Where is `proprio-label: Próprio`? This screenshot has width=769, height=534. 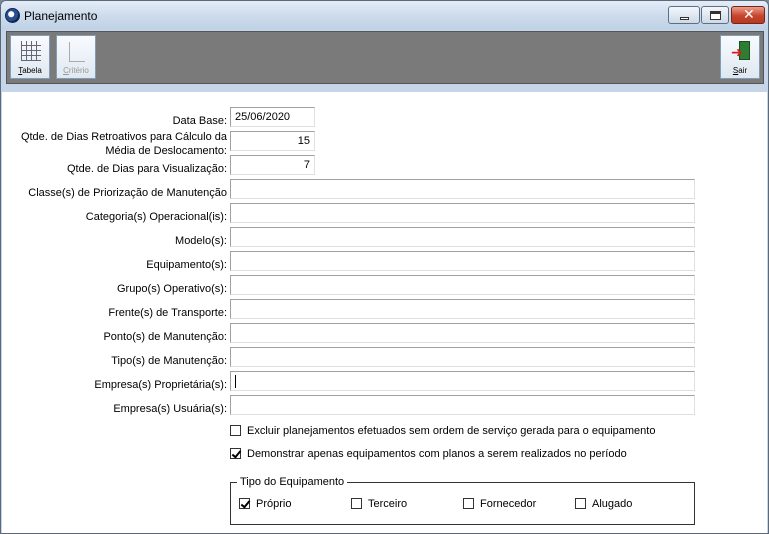 proprio-label: Próprio is located at coordinates (274, 504).